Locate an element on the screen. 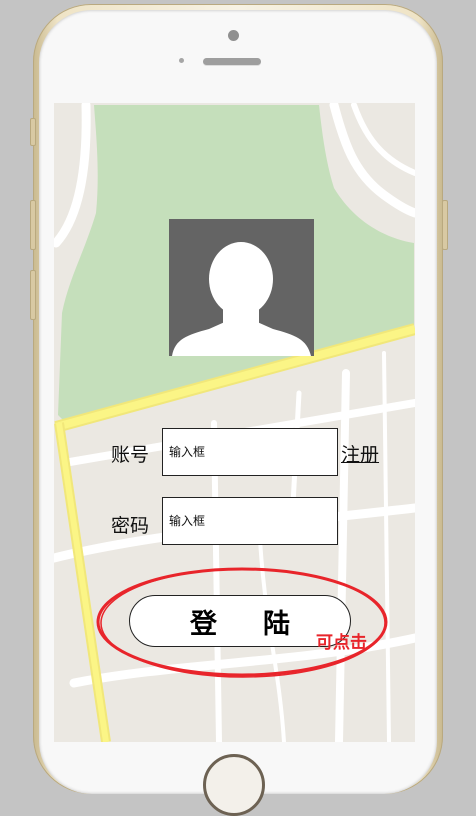 Image resolution: width=476 pixels, height=816 pixels. register-link: 注册 is located at coordinates (360, 453).